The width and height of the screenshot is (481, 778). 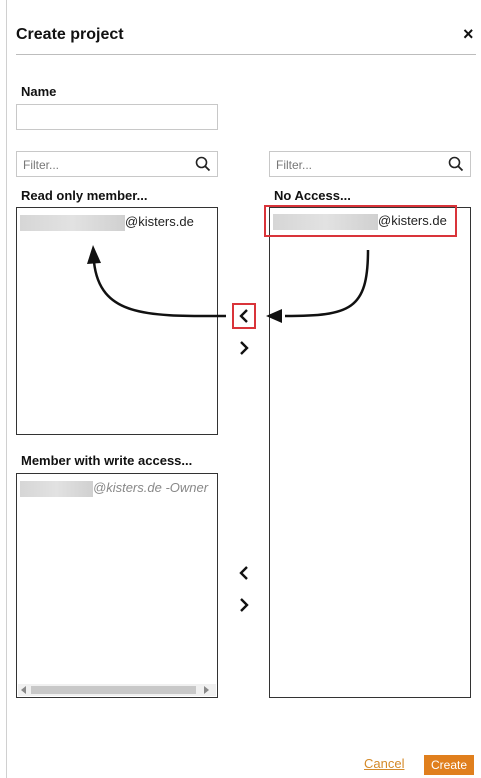 I want to click on scrollbar-thumb, so click(x=113, y=690).